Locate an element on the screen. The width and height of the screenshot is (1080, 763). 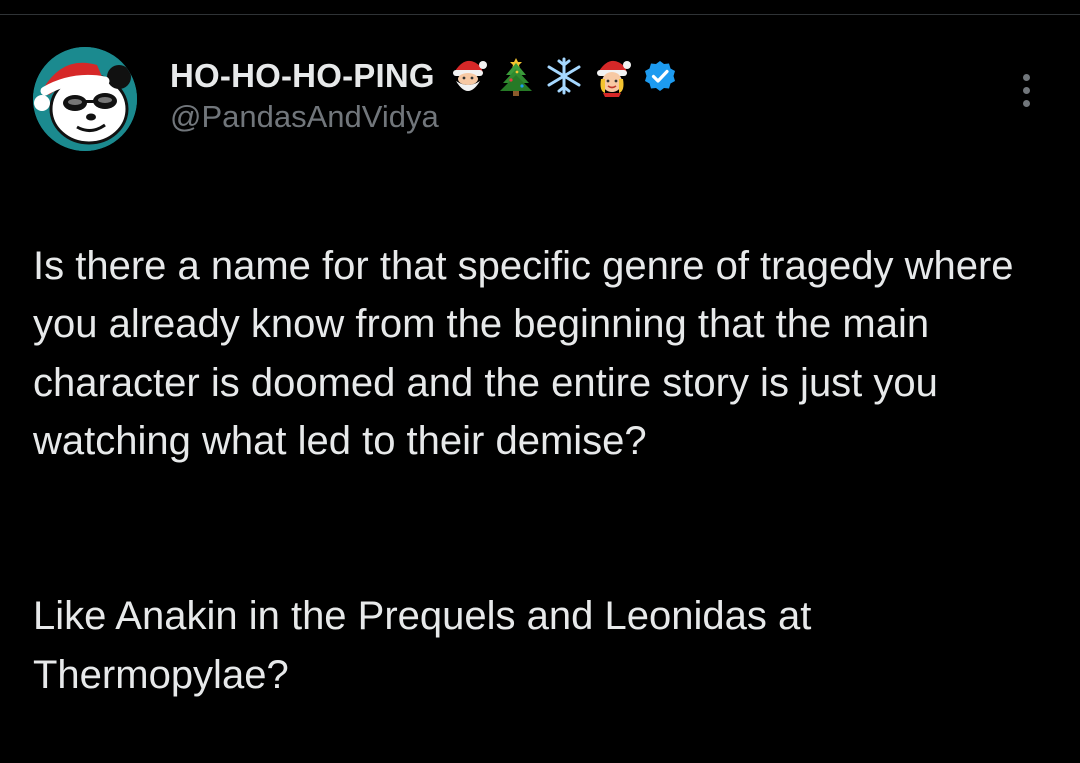
mrs-claus-emoji-icon is located at coordinates (612, 76).